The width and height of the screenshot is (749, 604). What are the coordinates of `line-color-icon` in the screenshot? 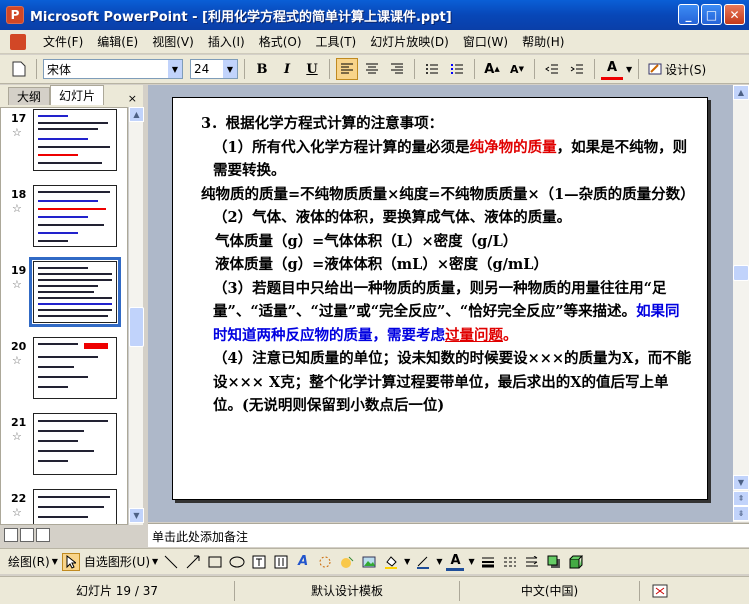 It's located at (423, 562).